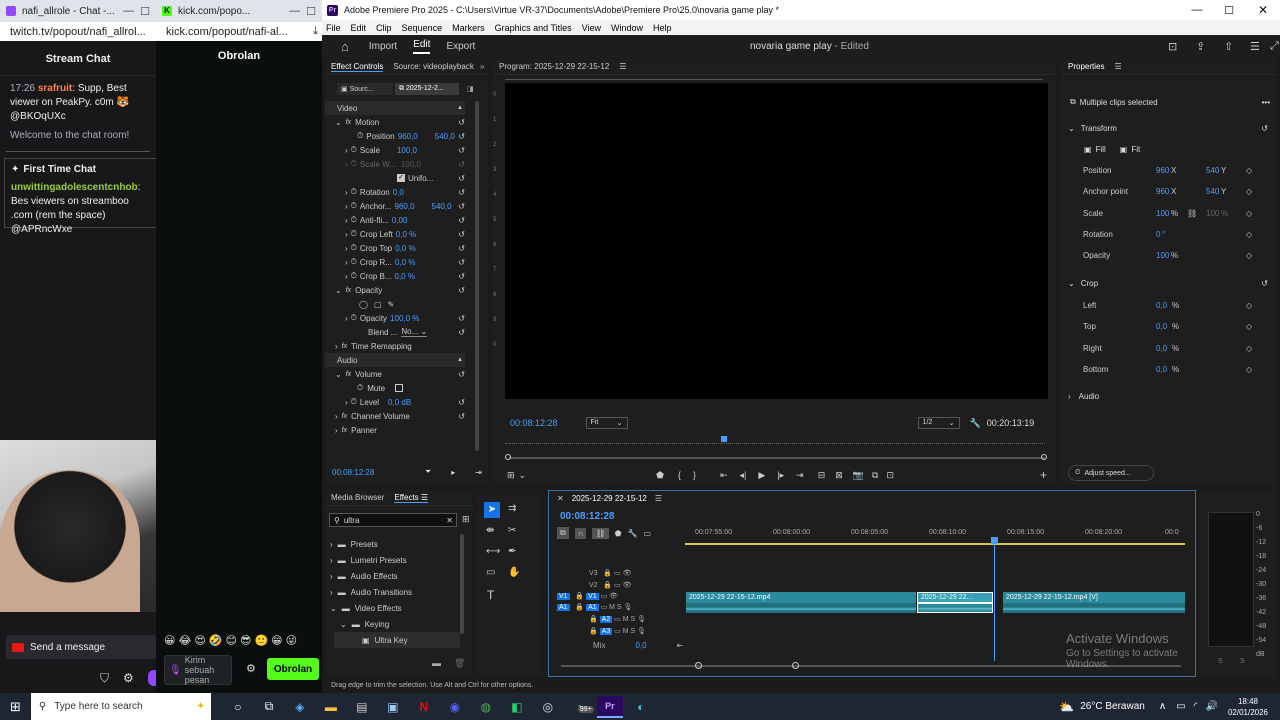  What do you see at coordinates (1088, 149) in the screenshot?
I see `fill-icon: ▣` at bounding box center [1088, 149].